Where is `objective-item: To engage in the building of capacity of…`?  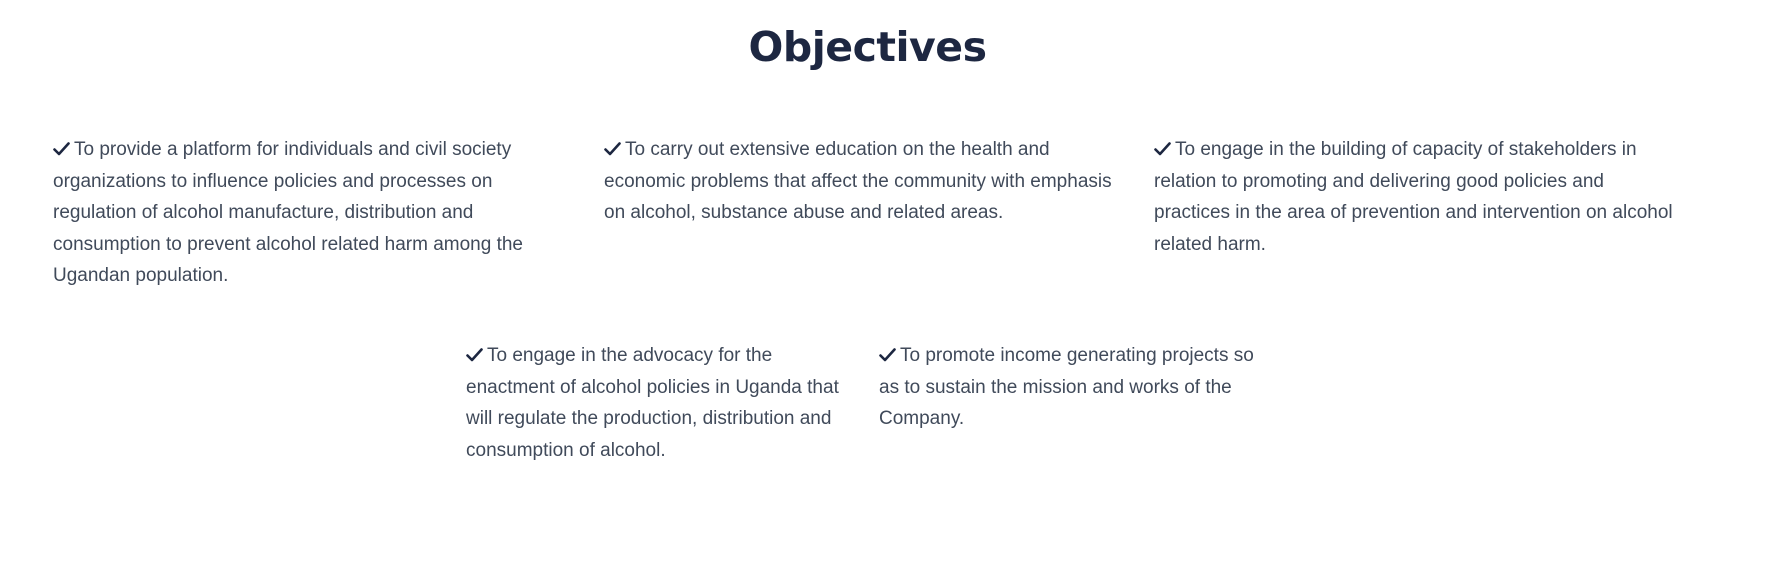 objective-item: To engage in the building of capacity of… is located at coordinates (1419, 197).